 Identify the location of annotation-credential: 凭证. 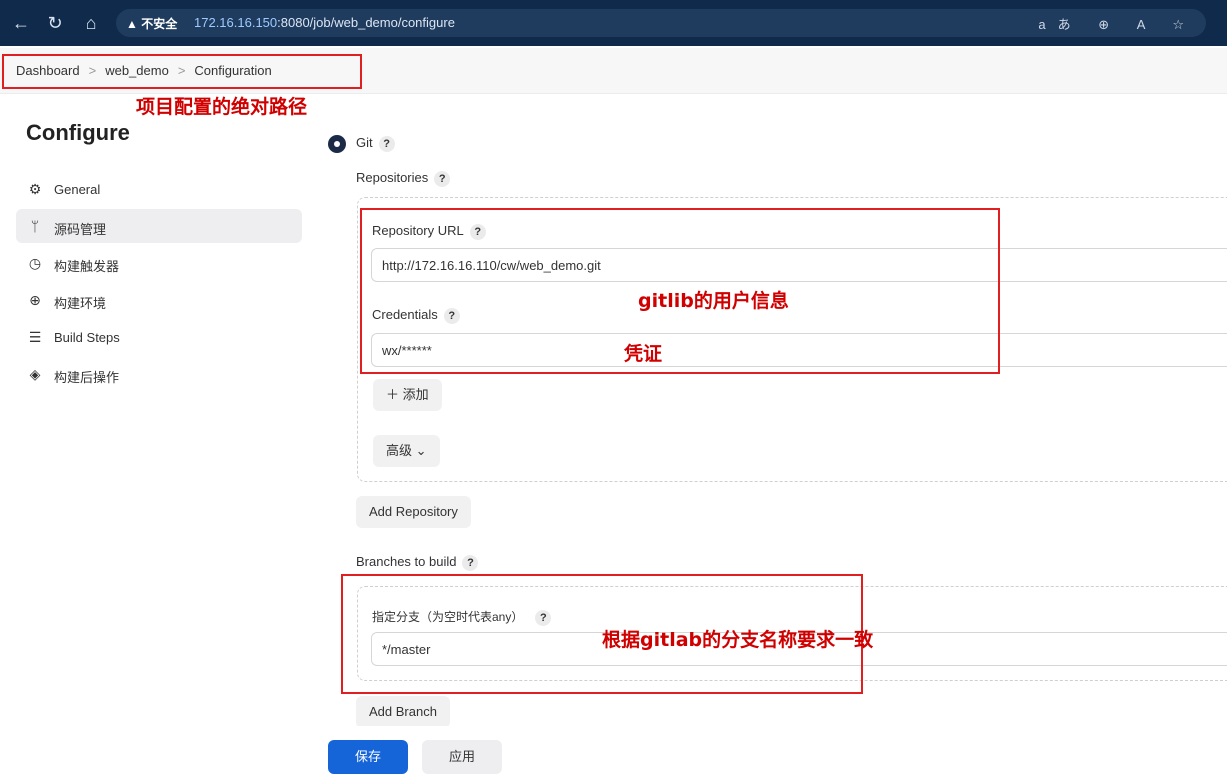
(643, 354).